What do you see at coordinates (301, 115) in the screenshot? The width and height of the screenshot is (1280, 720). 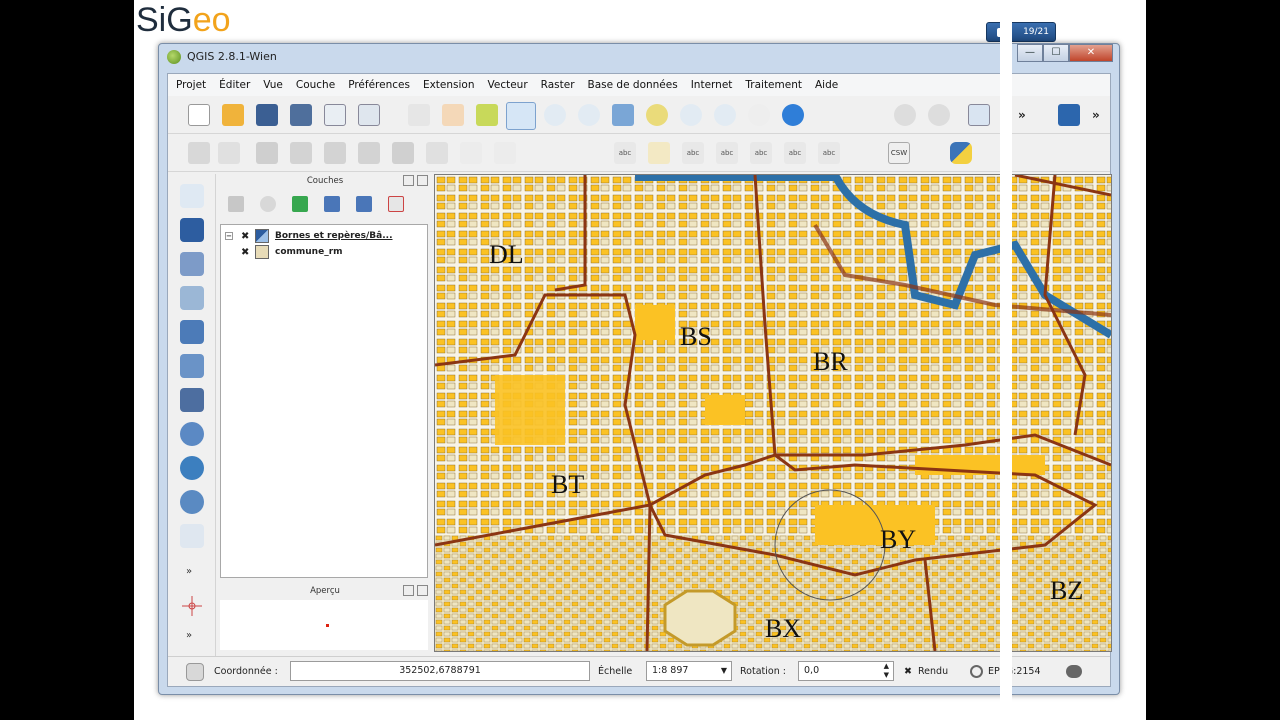 I see `save-as-icon` at bounding box center [301, 115].